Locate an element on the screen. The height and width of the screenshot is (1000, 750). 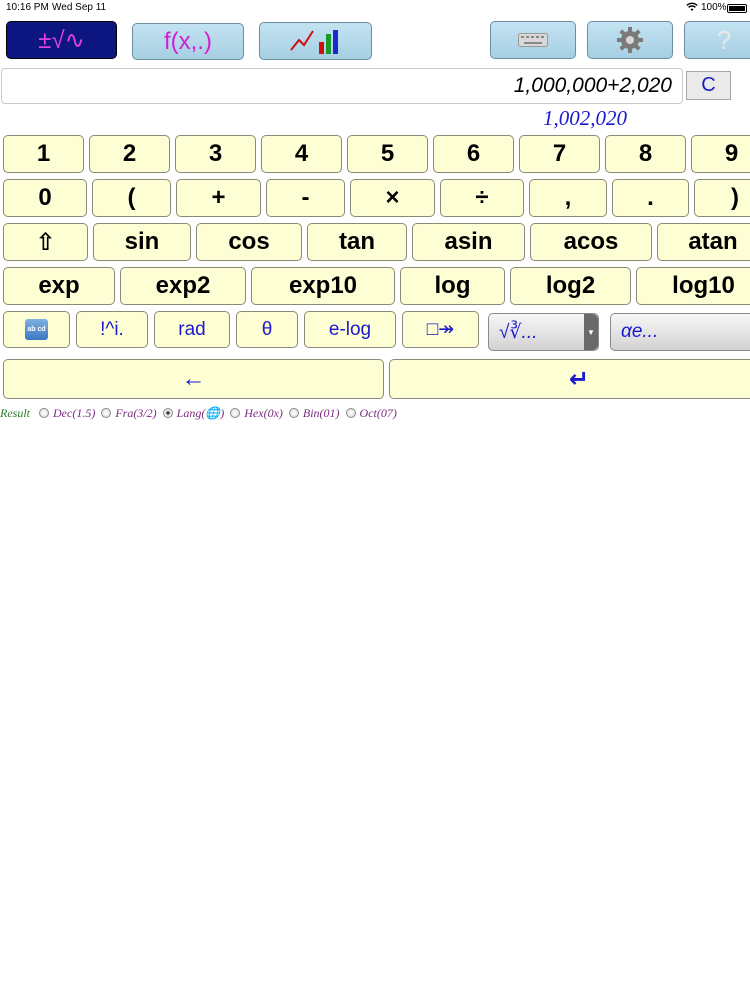
key-box-arrow: □↠ is located at coordinates (440, 329).